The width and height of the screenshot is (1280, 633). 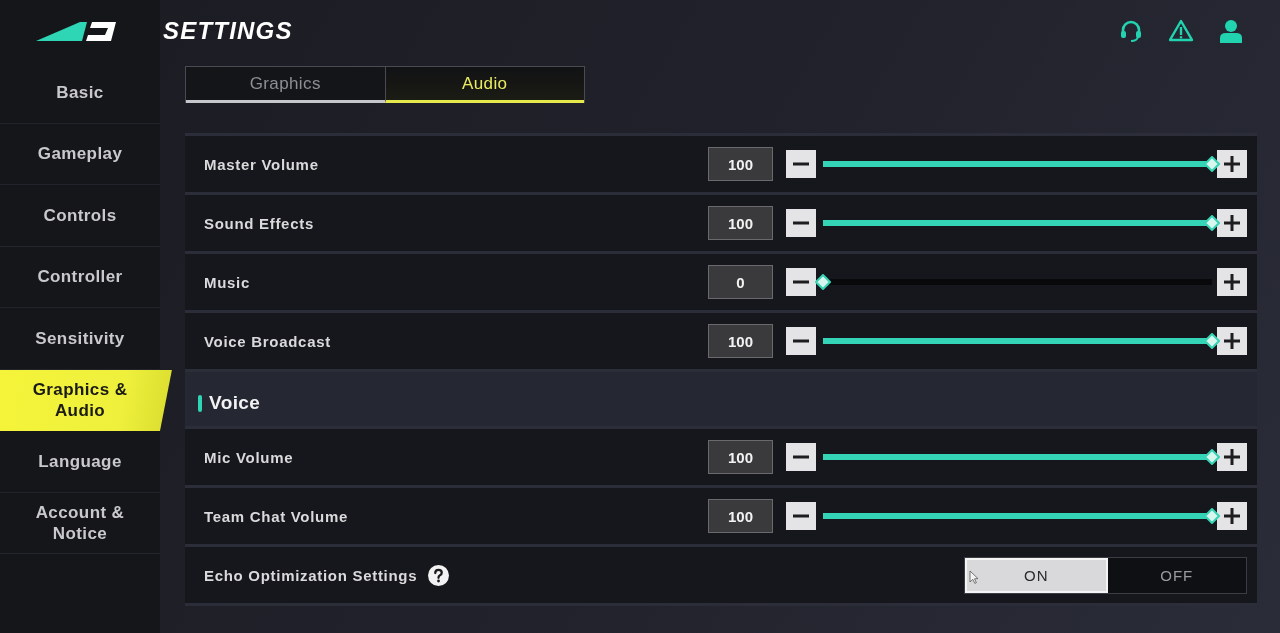 What do you see at coordinates (80, 216) in the screenshot?
I see `sidebar-item: Controls` at bounding box center [80, 216].